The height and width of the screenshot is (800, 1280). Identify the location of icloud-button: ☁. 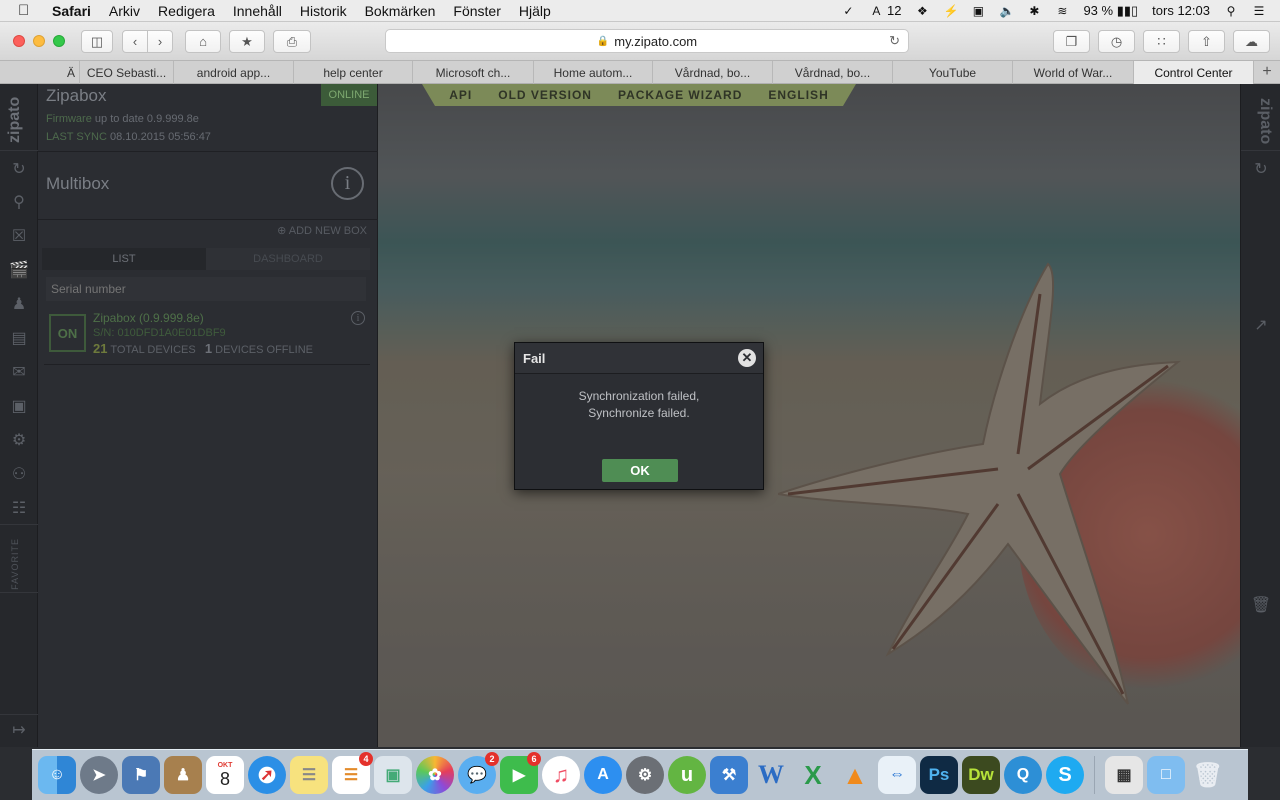
(1251, 41).